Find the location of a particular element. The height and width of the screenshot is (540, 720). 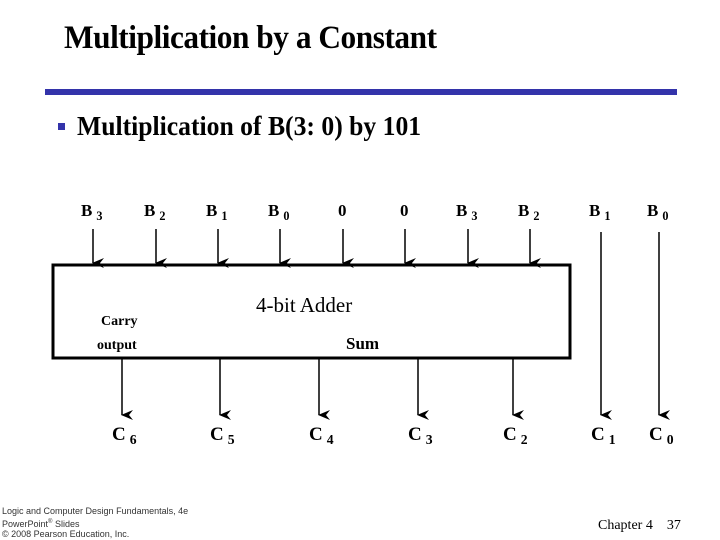

output-label: C6 is located at coordinates (124, 435).